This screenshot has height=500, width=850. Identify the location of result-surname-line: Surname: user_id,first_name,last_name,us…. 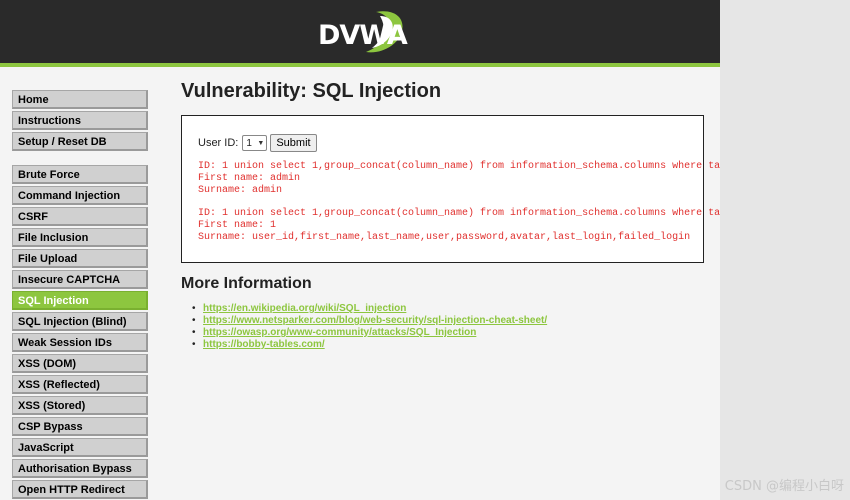
(444, 237).